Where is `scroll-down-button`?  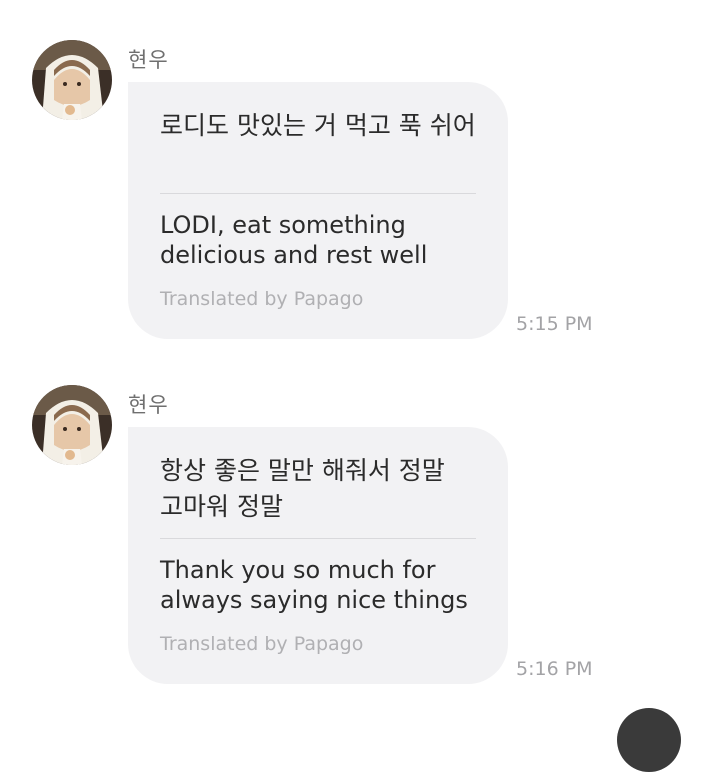
scroll-down-button is located at coordinates (649, 740).